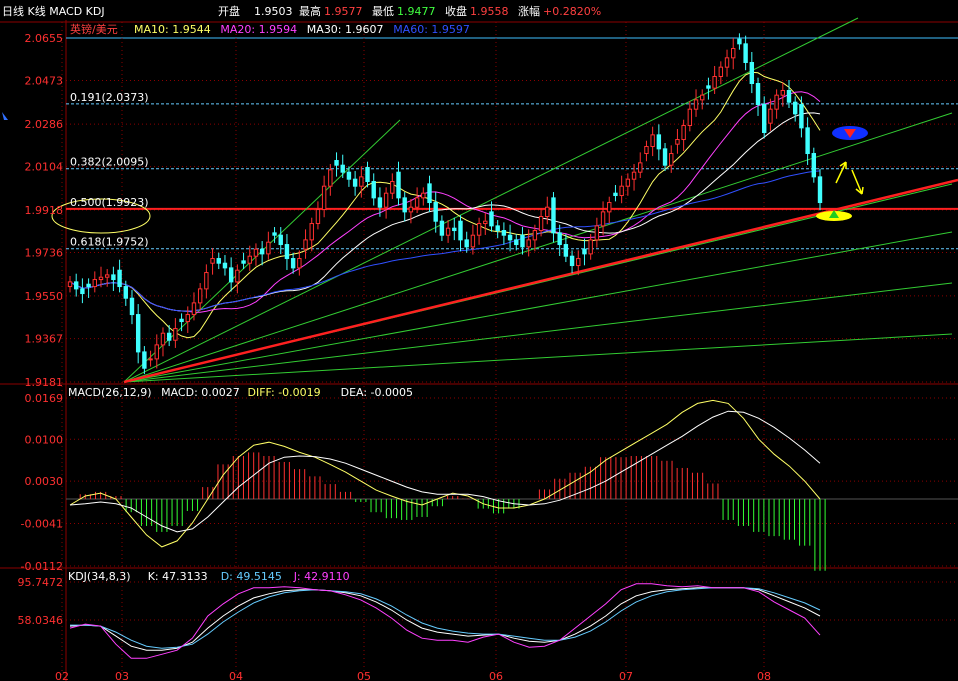 The image size is (958, 681). Describe the element at coordinates (109, 97) in the screenshot. I see `fib-label: 0.191(2.0373)` at that location.